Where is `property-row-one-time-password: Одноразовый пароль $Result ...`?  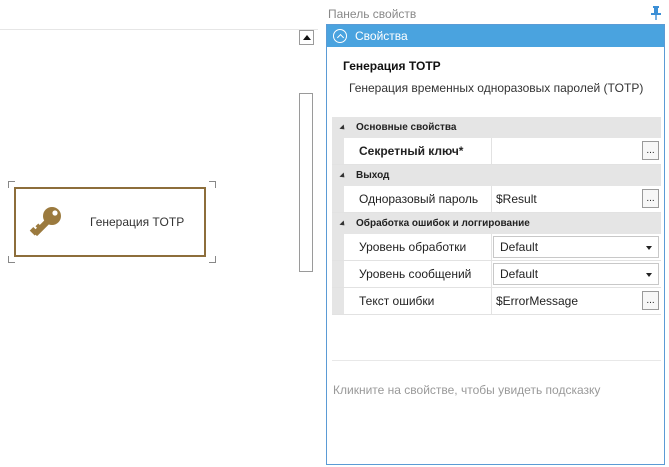 property-row-one-time-password: Одноразовый пароль $Result ... is located at coordinates (496, 199).